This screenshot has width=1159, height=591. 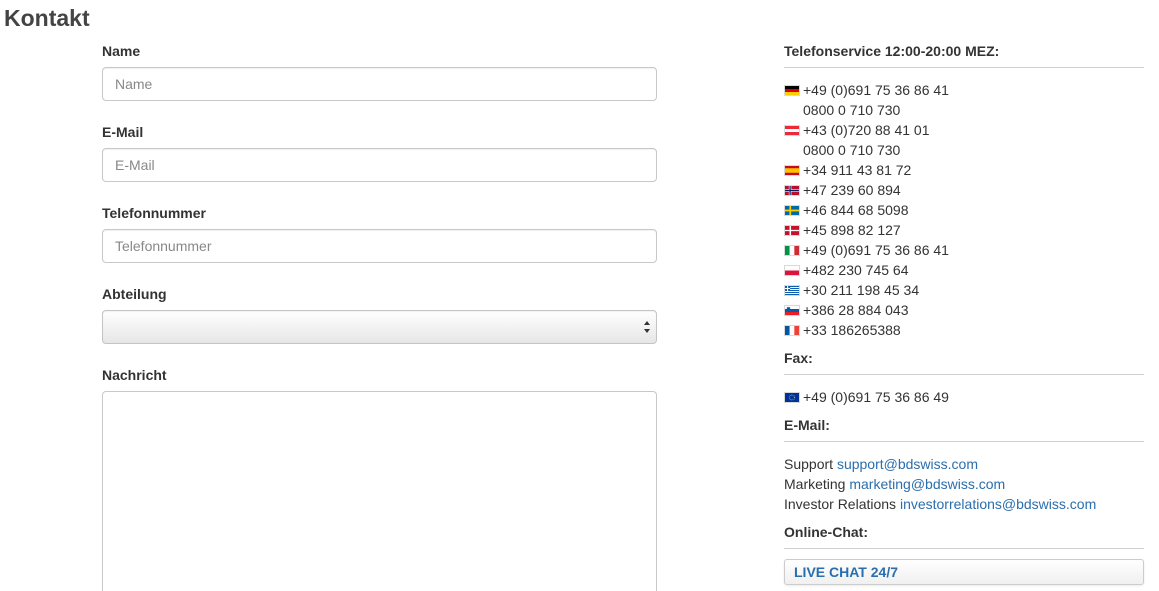 I want to click on phone-row-greece: +30 211 198 45 34, so click(x=964, y=290).